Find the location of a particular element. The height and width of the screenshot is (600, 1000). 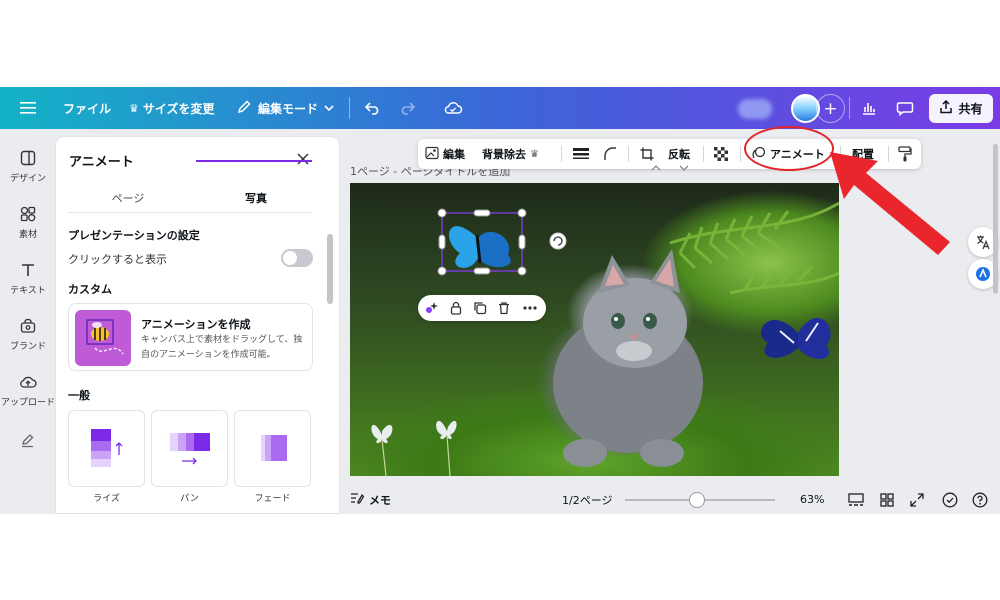

help-icon is located at coordinates (980, 499).